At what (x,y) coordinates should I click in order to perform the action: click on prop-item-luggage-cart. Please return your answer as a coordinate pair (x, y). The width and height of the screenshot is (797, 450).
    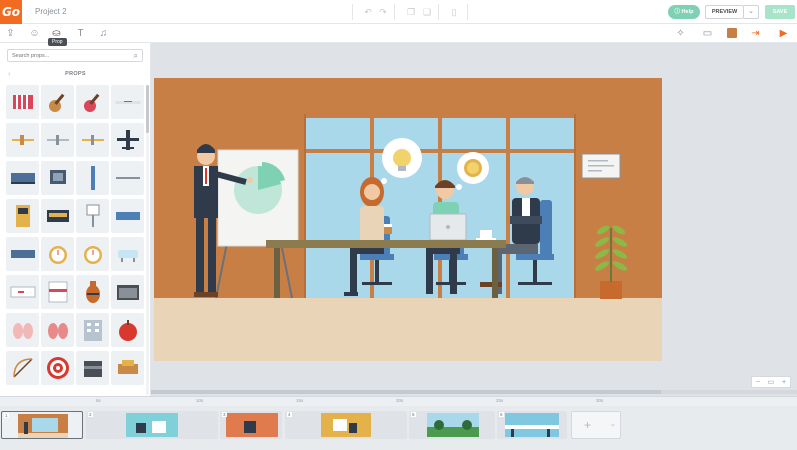
    Looking at the image, I should click on (57, 178).